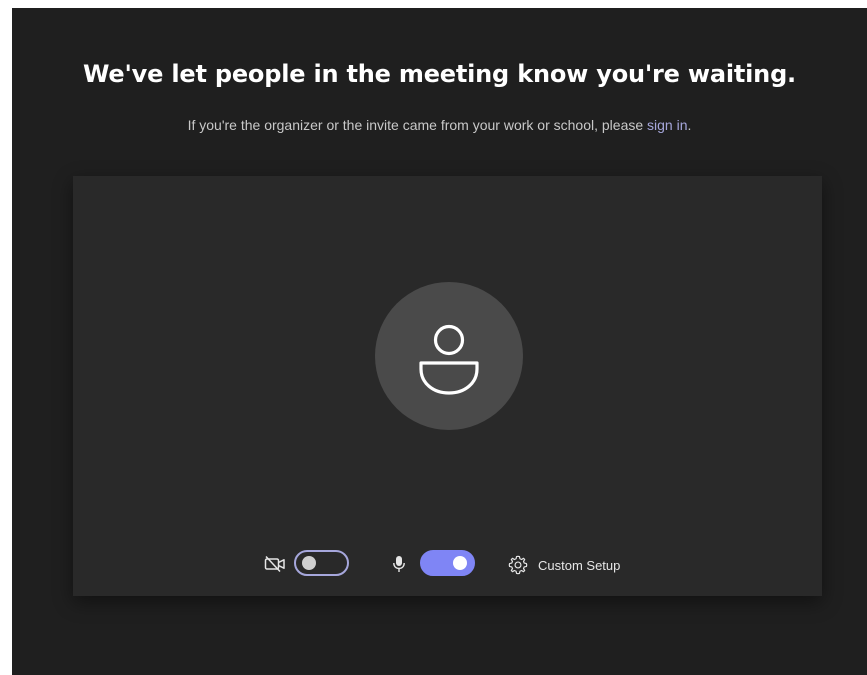 This screenshot has height=675, width=867. I want to click on avatar, so click(449, 356).